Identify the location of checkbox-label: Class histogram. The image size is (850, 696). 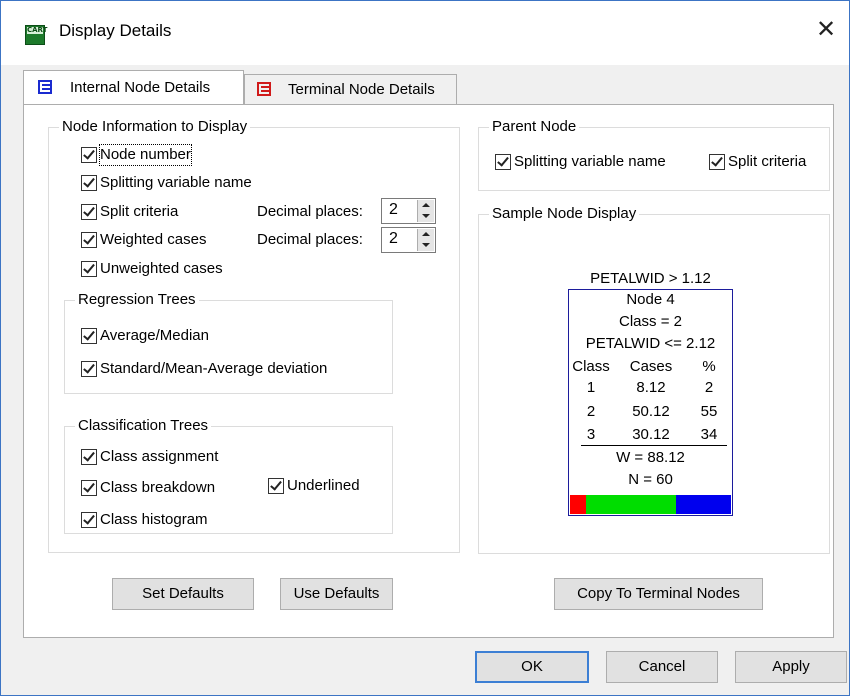
(154, 519).